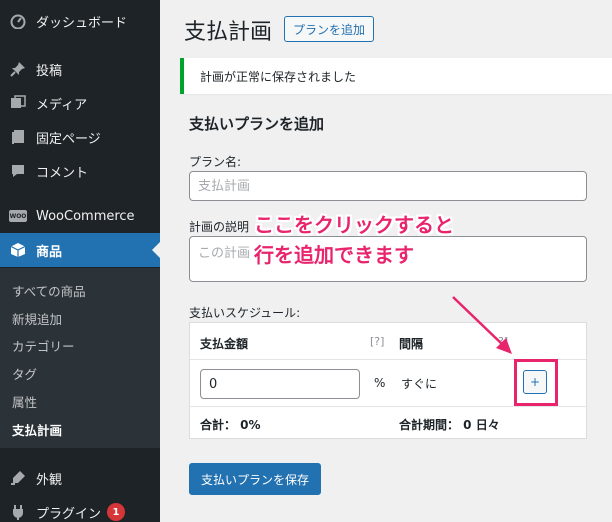 The image size is (612, 522). Describe the element at coordinates (80, 478) in the screenshot. I see `sidebar-item-appearance: 外観` at that location.